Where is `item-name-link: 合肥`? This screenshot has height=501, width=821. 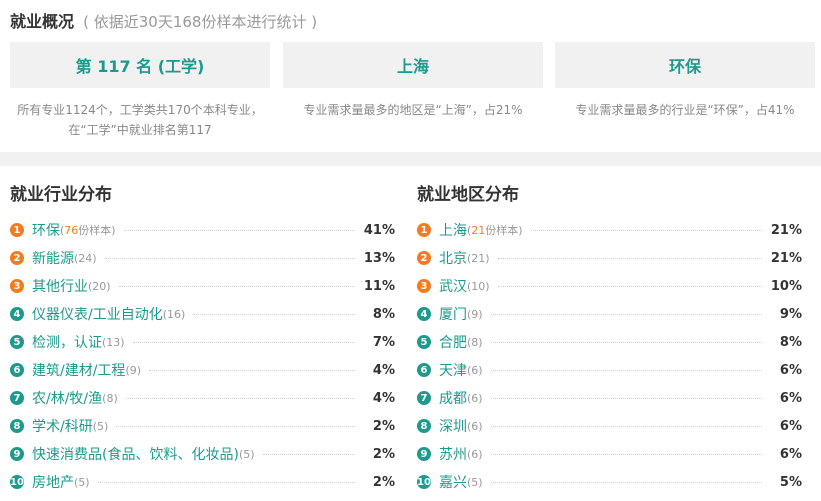
item-name-link: 合肥 is located at coordinates (453, 342).